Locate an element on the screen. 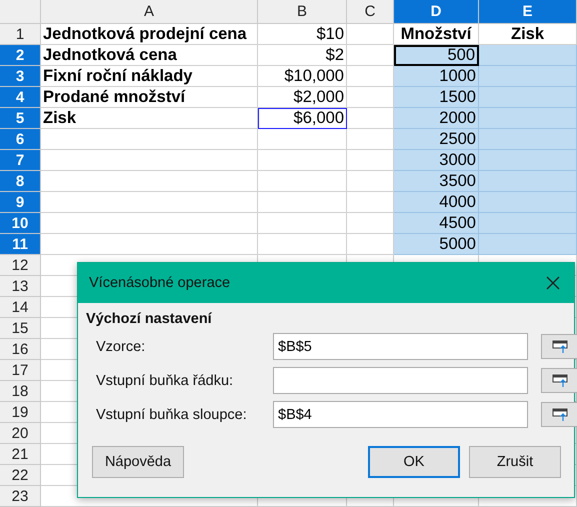 The width and height of the screenshot is (577, 507). corner-cell is located at coordinates (20, 12).